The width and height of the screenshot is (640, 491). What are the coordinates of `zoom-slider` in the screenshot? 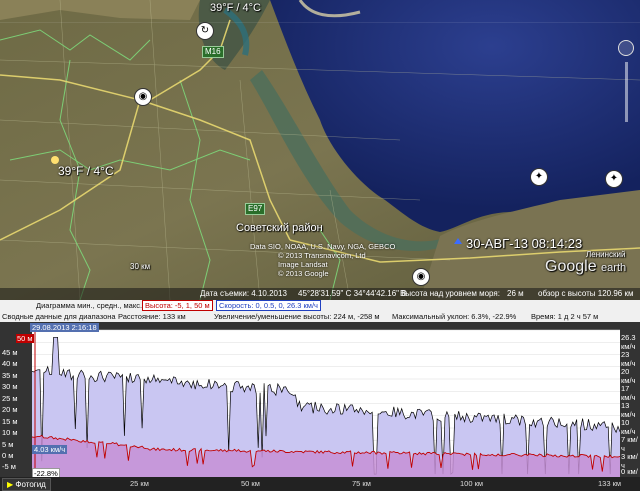 It's located at (626, 92).